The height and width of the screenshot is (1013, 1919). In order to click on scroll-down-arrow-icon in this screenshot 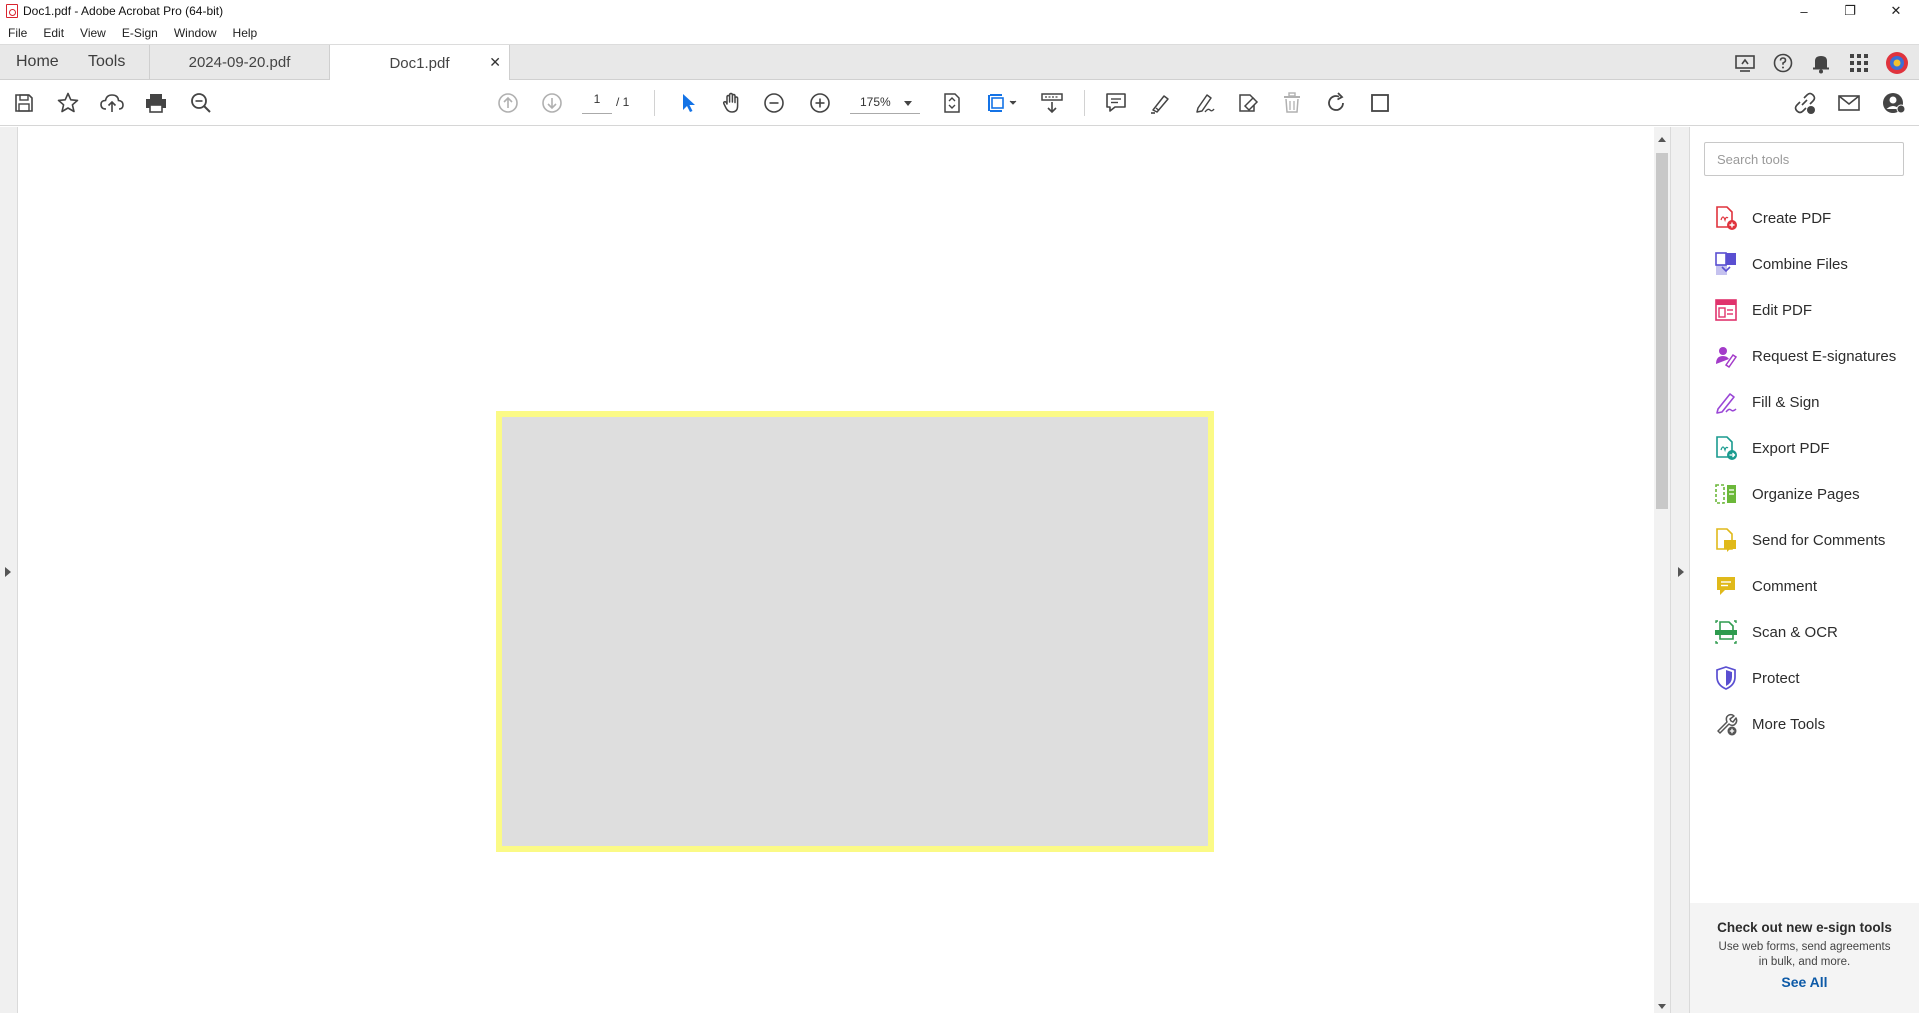, I will do `click(1662, 1006)`.